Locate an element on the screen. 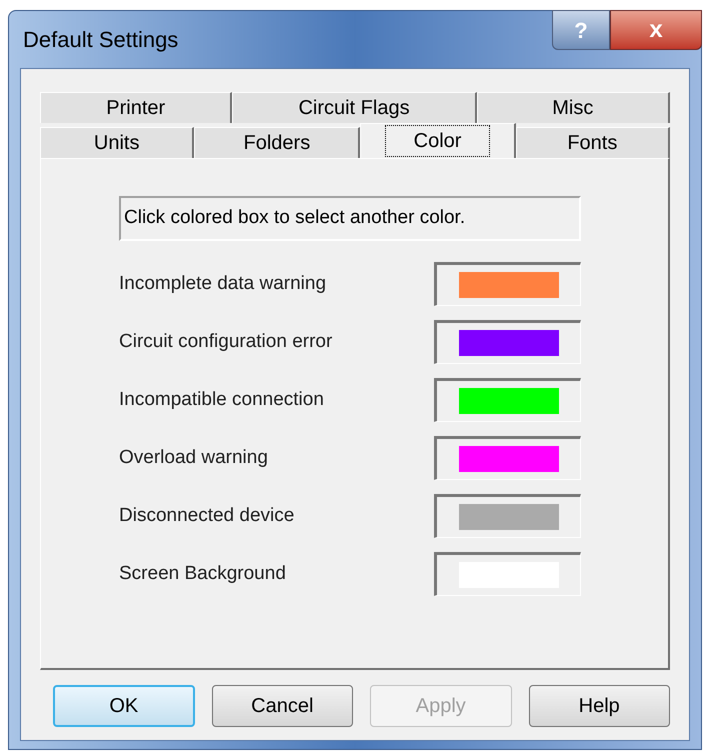  color-label: Overload warning is located at coordinates (194, 458).